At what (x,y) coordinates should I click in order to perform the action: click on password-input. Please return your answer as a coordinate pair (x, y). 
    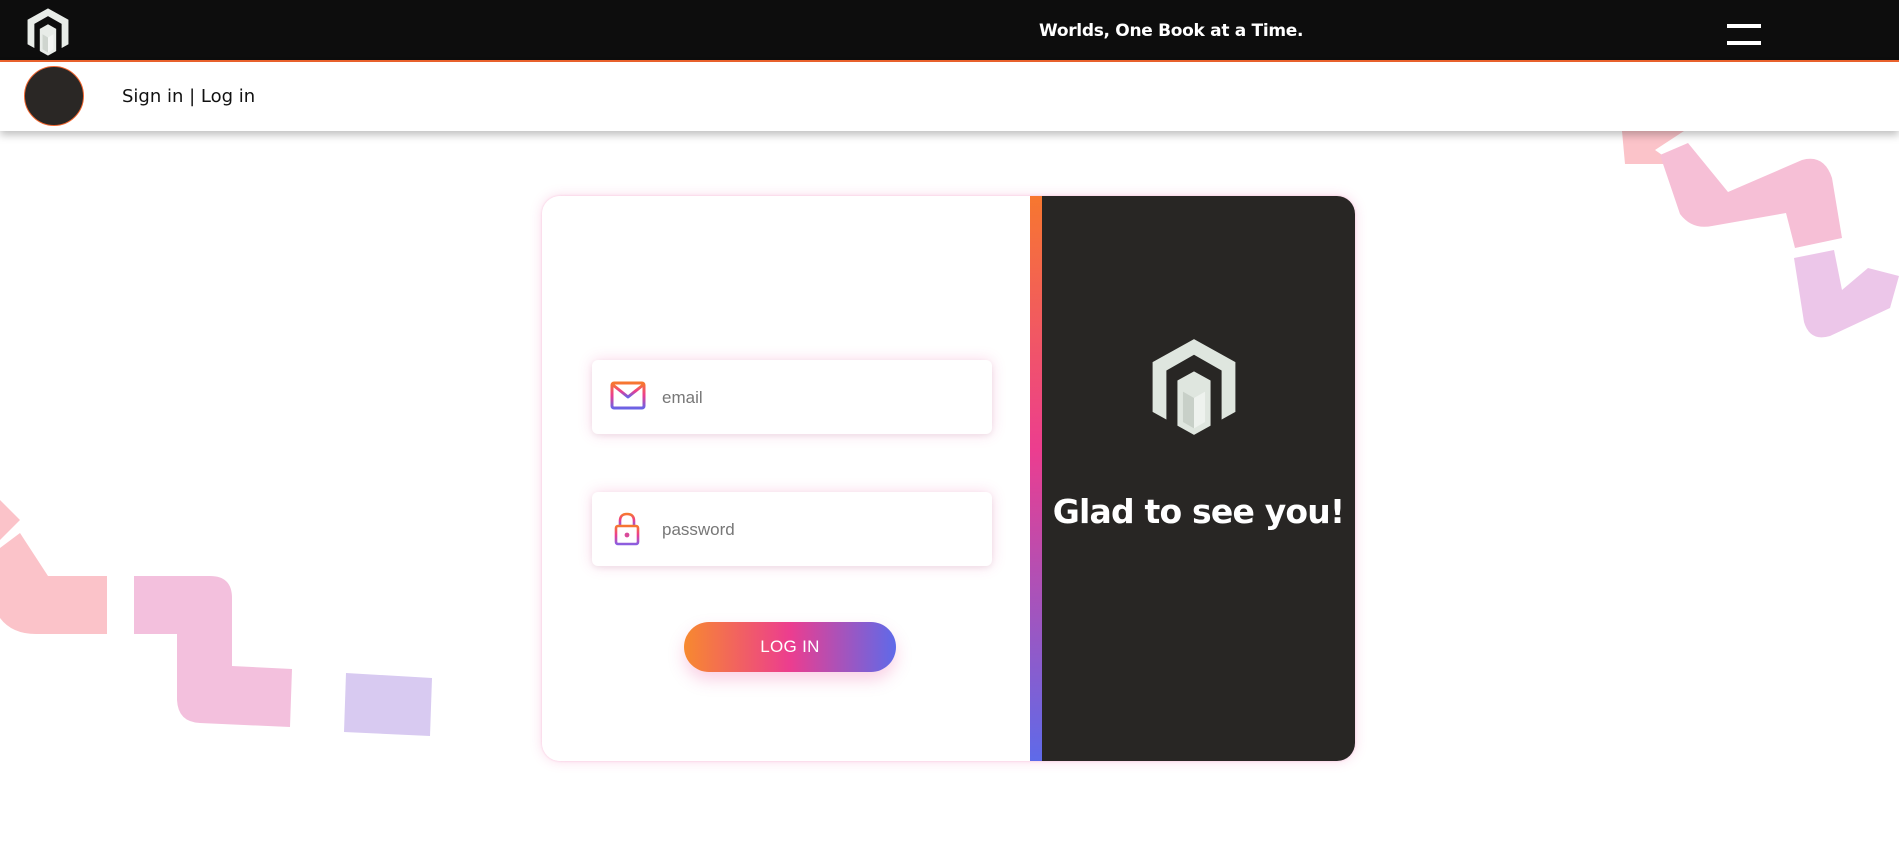
    Looking at the image, I should click on (819, 530).